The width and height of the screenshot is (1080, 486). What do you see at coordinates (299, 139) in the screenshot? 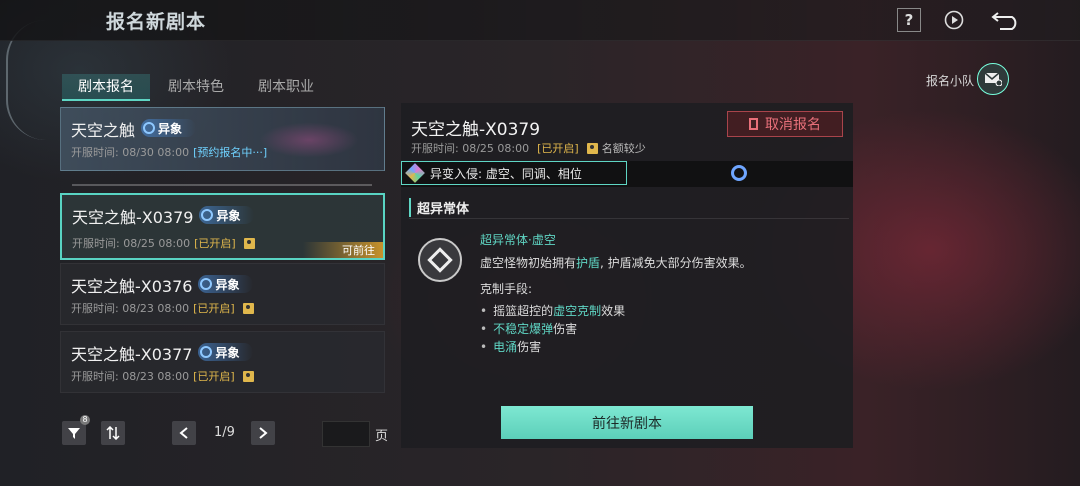
I see `dragon-artwork` at bounding box center [299, 139].